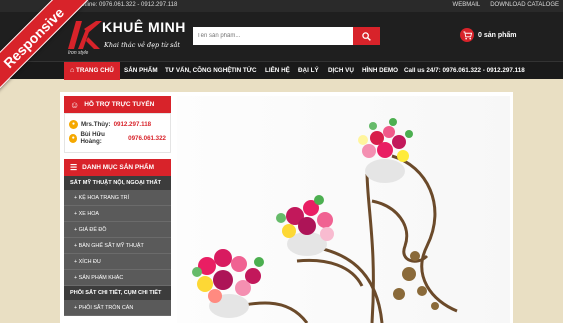  Describe the element at coordinates (117, 138) in the screenshot. I see `support-contact: ● Bùi Hữu Hoàng: 0976.061.322` at that location.